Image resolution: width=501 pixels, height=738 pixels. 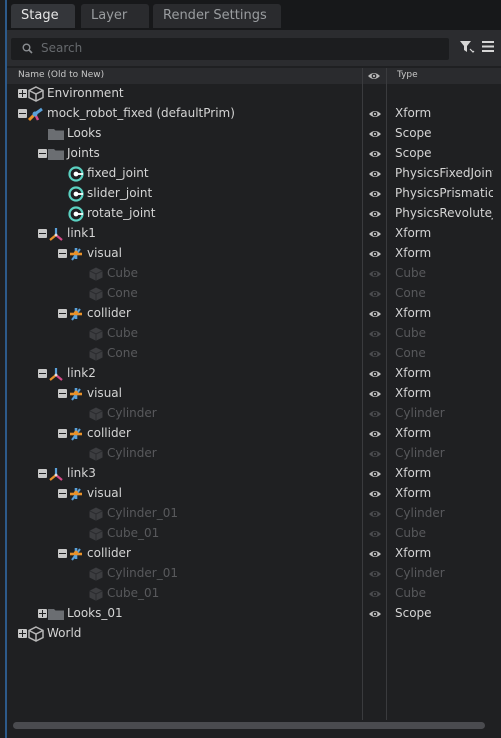 What do you see at coordinates (254, 134) in the screenshot?
I see `tree-row: Looks Scope` at bounding box center [254, 134].